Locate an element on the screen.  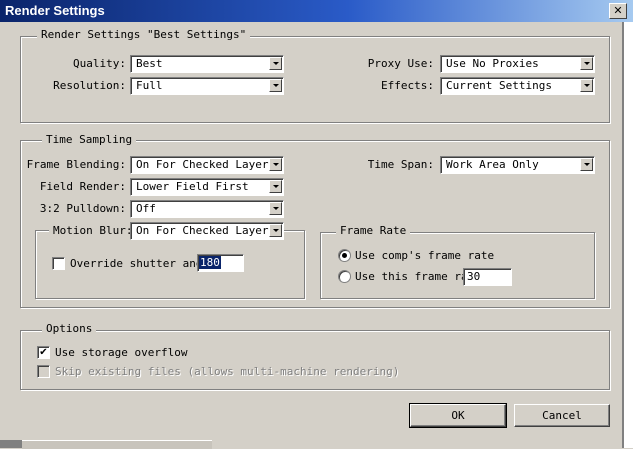
frame-blending-value: On For Checked Layers is located at coordinates (206, 164).